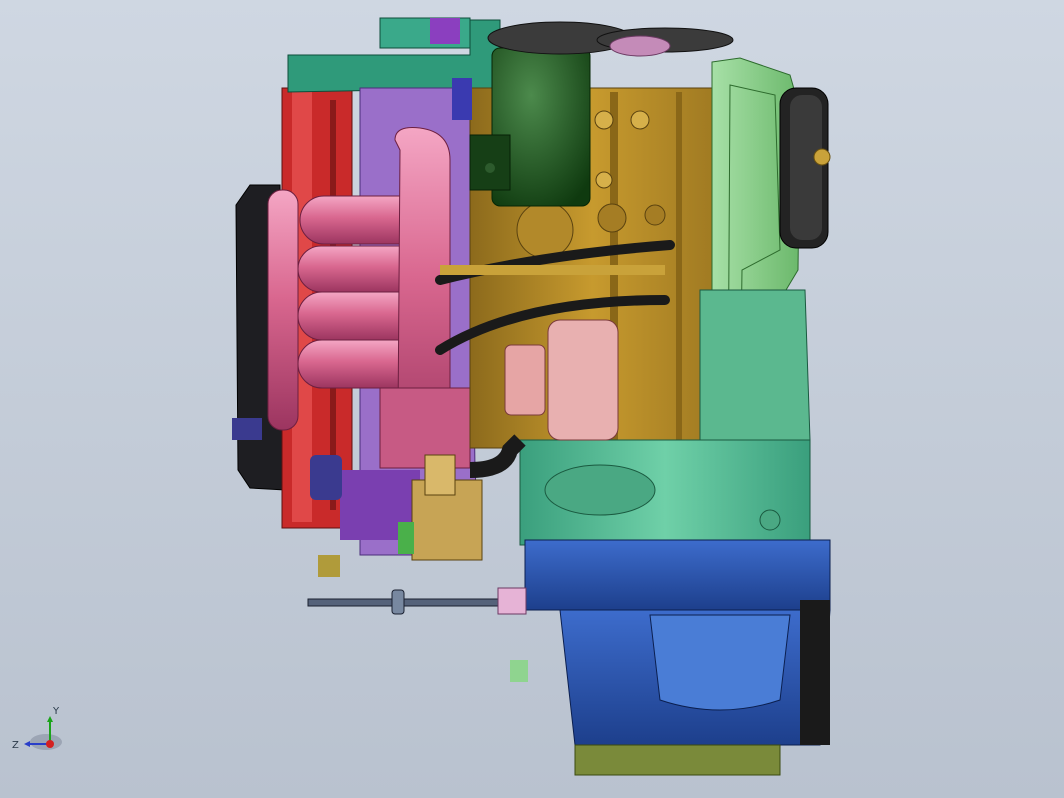 The height and width of the screenshot is (798, 1064). What do you see at coordinates (677, 657) in the screenshot?
I see `oil-pan` at bounding box center [677, 657].